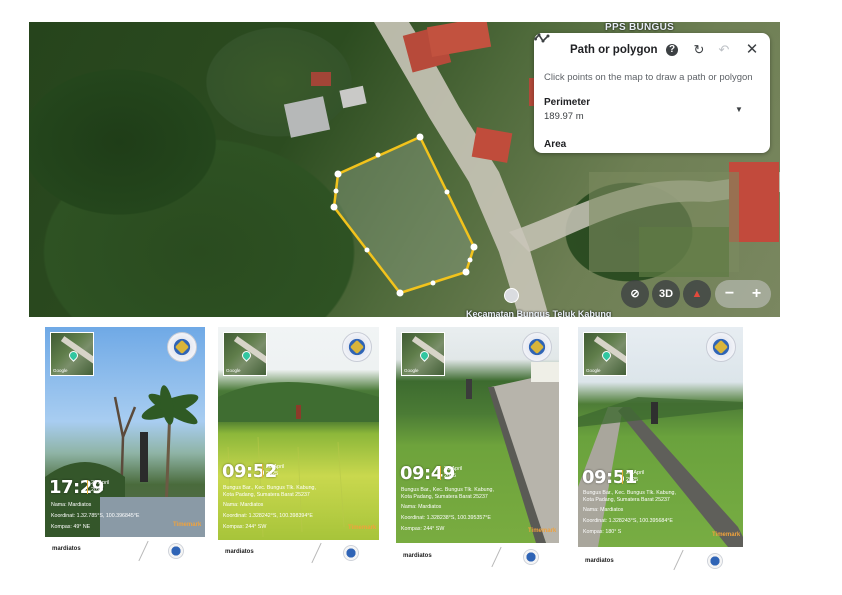 This screenshot has width=842, height=595. Describe the element at coordinates (697, 294) in the screenshot. I see `compass-icon: ▲` at that location.